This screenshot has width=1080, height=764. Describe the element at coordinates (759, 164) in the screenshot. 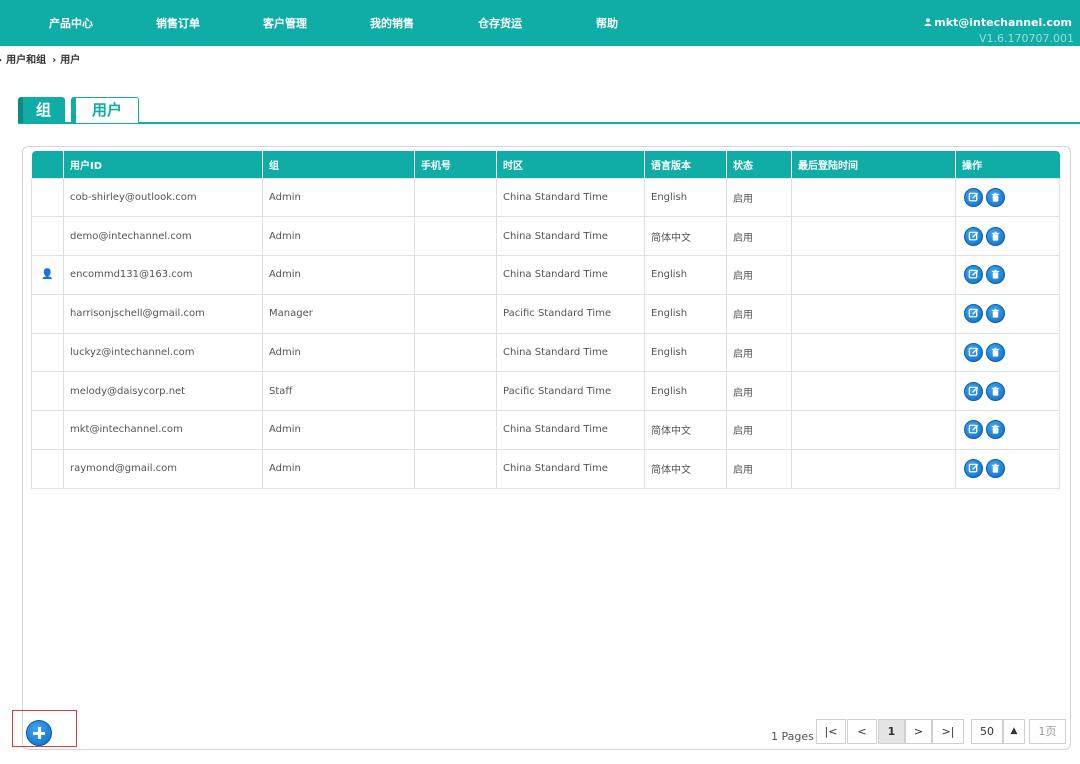

I see `column-header-status: 状态` at that location.